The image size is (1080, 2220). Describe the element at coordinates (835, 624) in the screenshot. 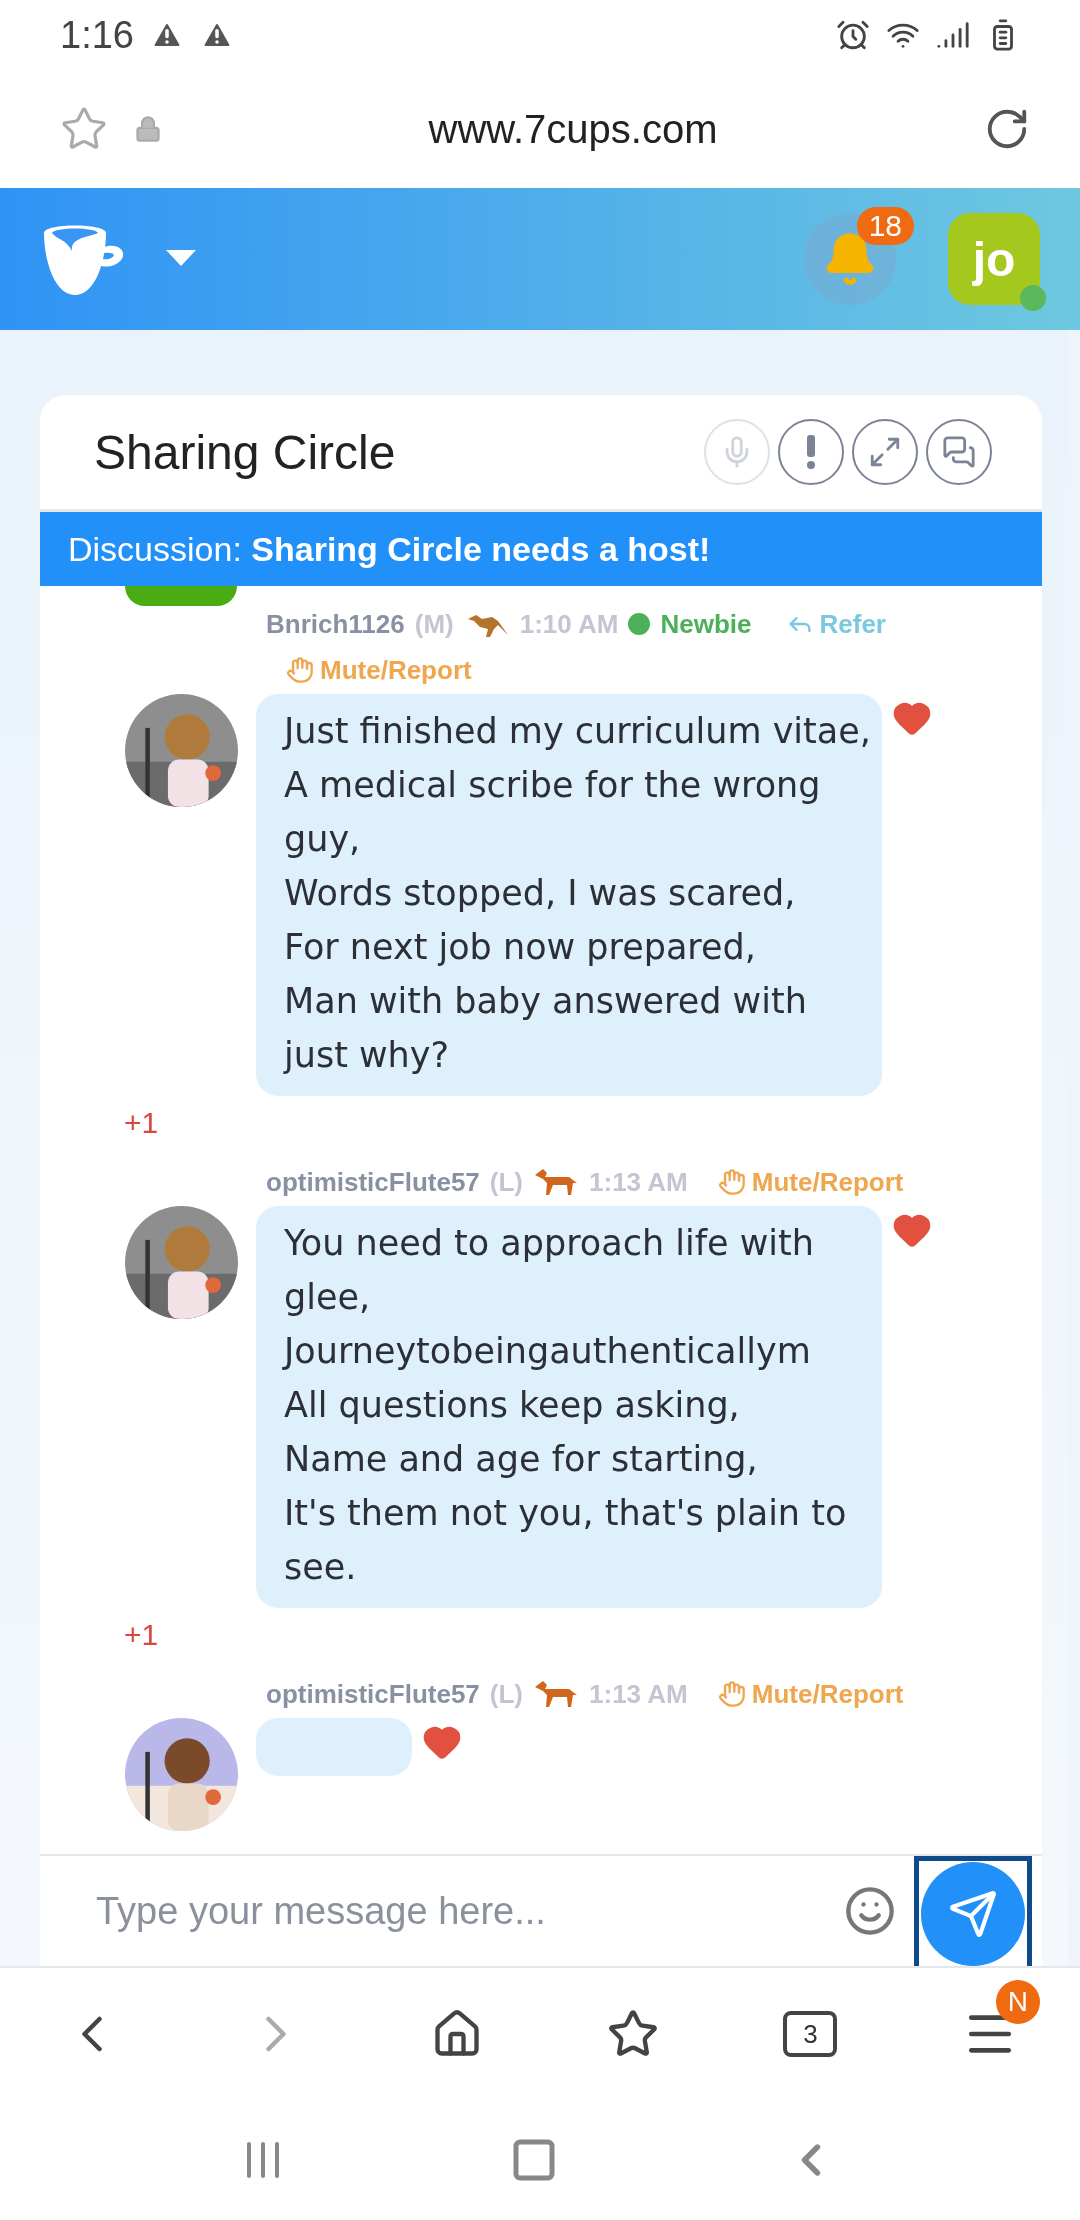

I see `refer-link: Refer` at that location.